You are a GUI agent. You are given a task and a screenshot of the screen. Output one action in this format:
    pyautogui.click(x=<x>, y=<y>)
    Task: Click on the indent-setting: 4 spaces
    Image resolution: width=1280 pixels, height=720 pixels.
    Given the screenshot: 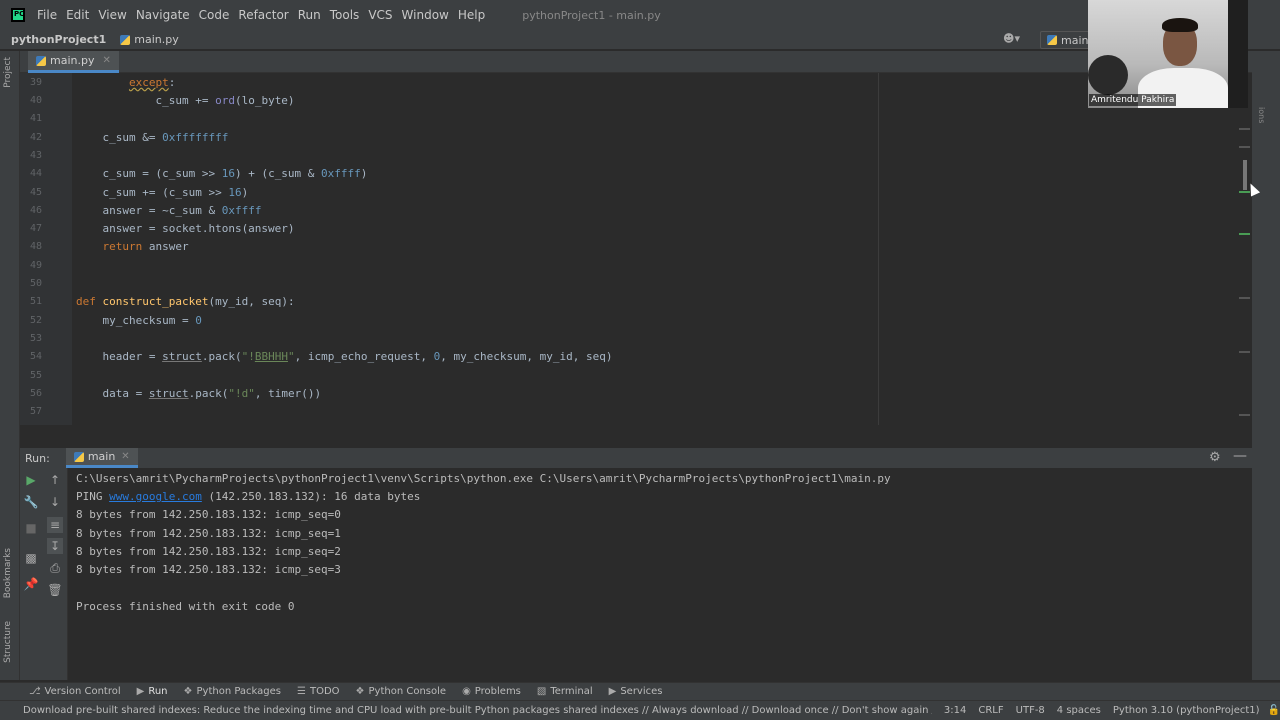 What is the action you would take?
    pyautogui.click(x=1079, y=710)
    